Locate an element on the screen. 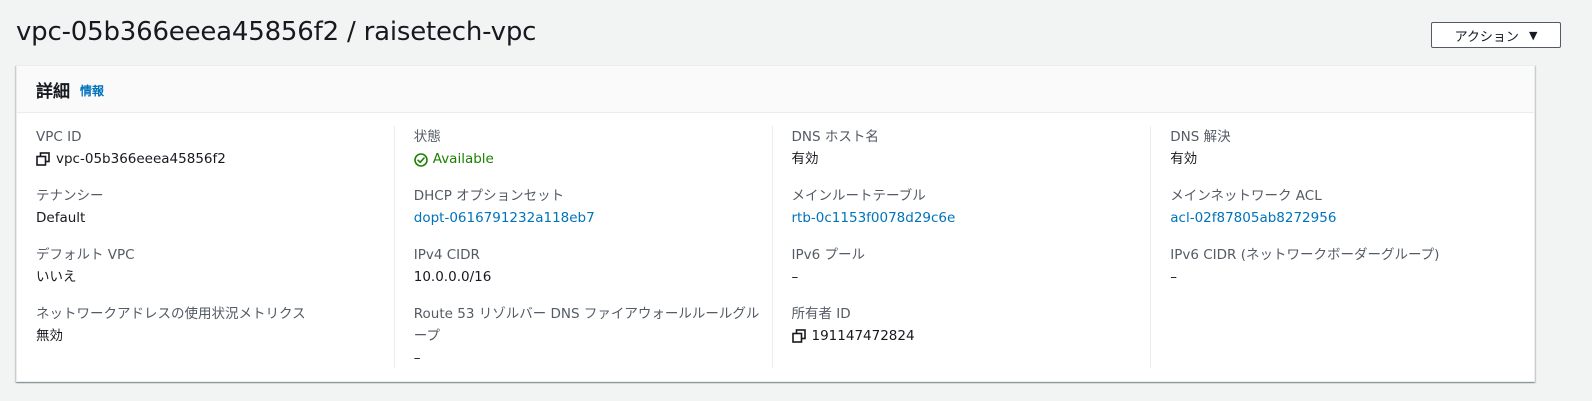 Image resolution: width=1592 pixels, height=401 pixels. field-label: IPv6 CIDR (ネットワークボーダーグループ) is located at coordinates (1305, 255).